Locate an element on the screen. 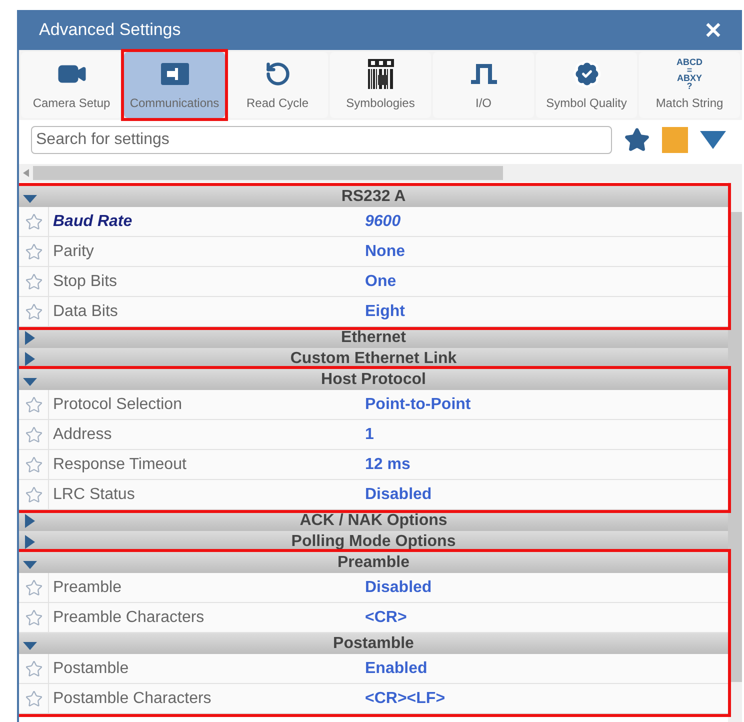 This screenshot has width=744, height=722. setting-label: Response Timeout is located at coordinates (120, 464).